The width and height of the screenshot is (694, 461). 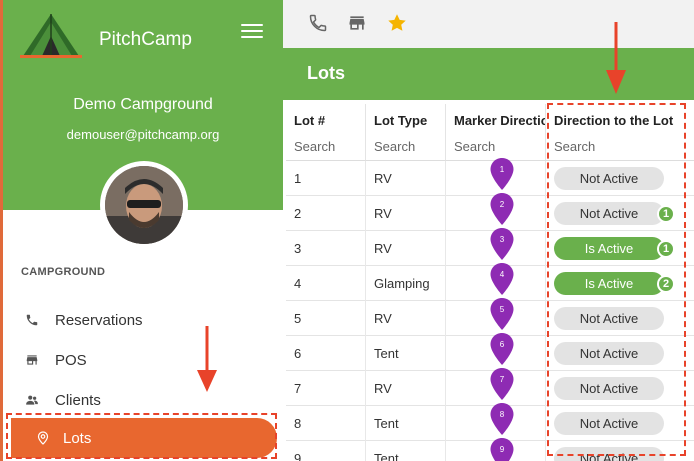 I want to click on lot-number-cell: 3, so click(x=326, y=248).